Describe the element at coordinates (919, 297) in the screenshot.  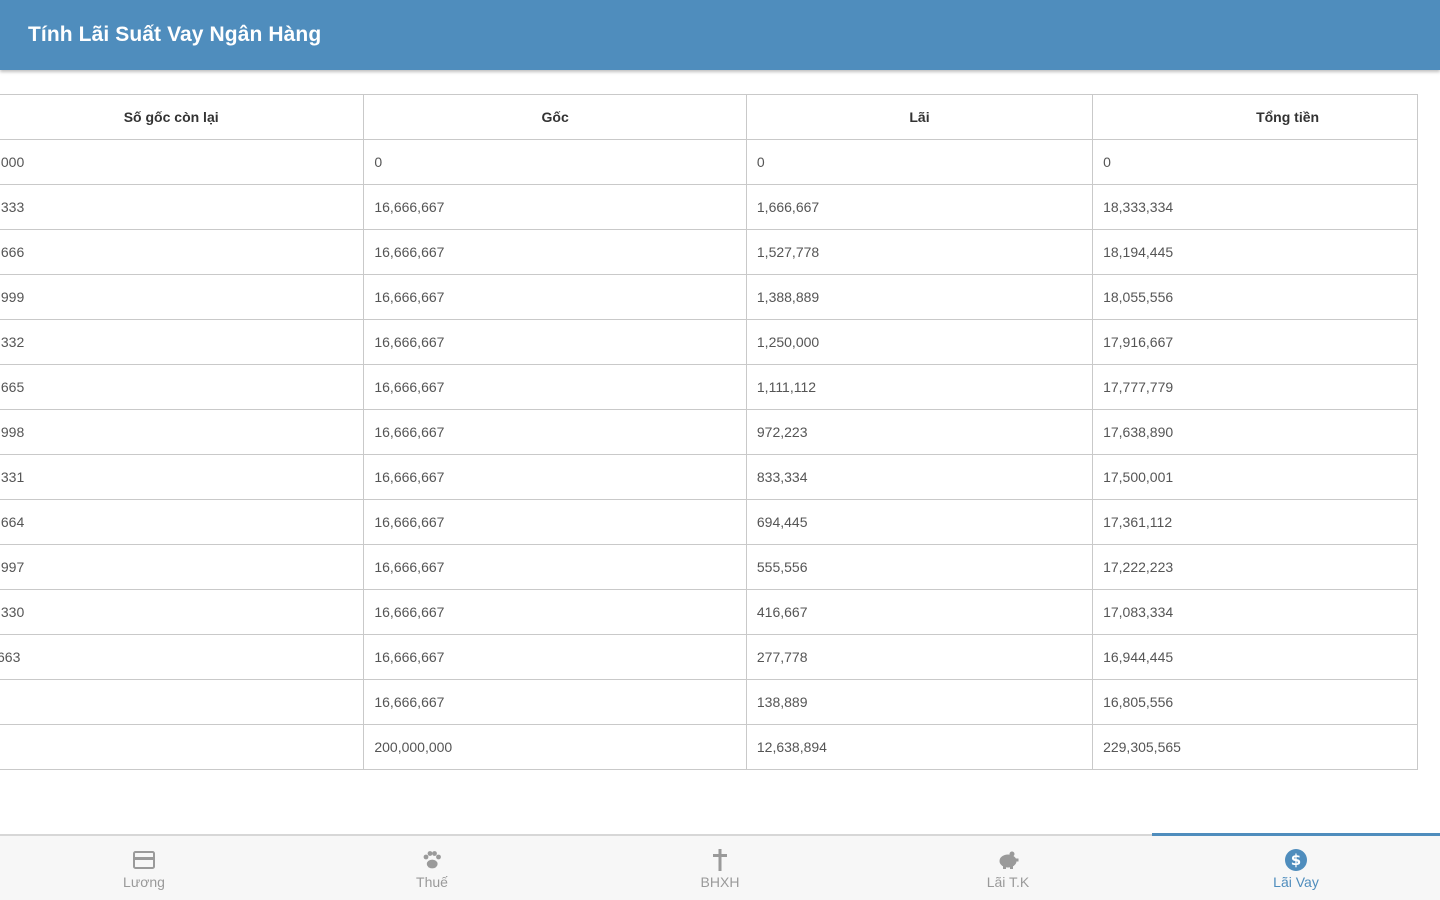
I see `interest-cell: 1,388,889` at that location.